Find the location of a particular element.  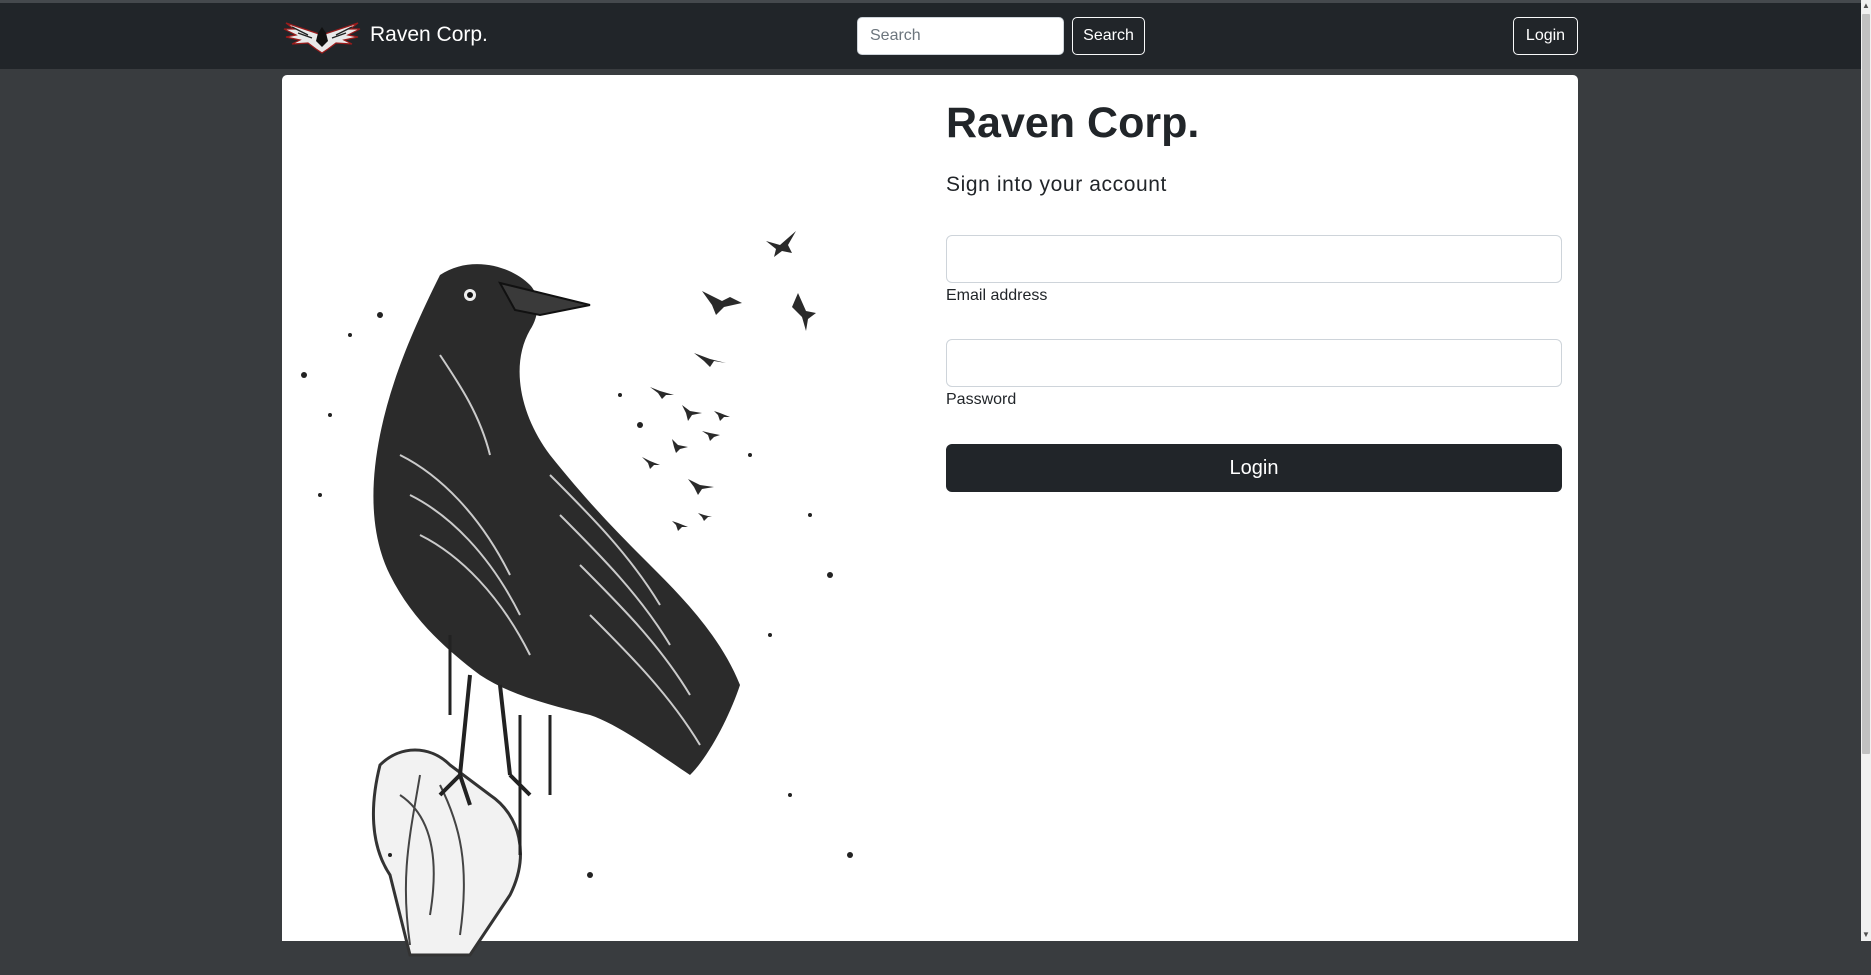

page-title: Raven Corp. is located at coordinates (1073, 123).